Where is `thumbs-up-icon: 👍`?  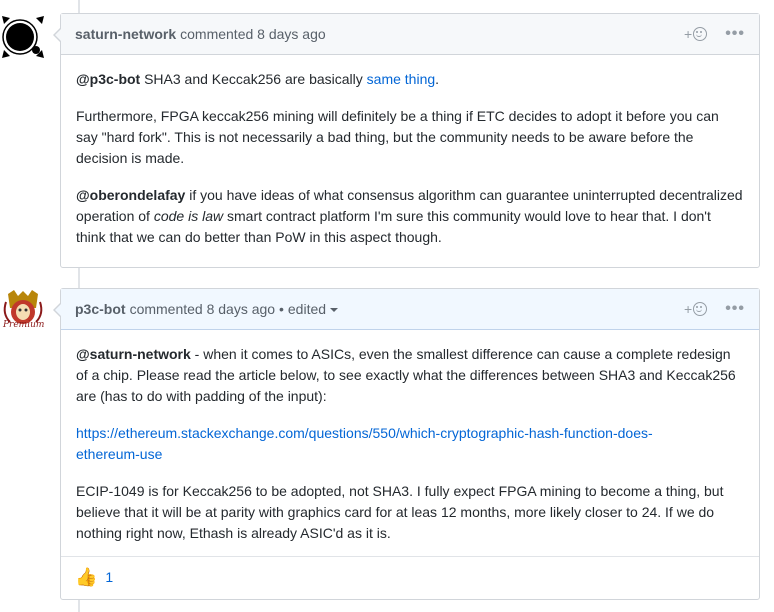 thumbs-up-icon: 👍 is located at coordinates (86, 576).